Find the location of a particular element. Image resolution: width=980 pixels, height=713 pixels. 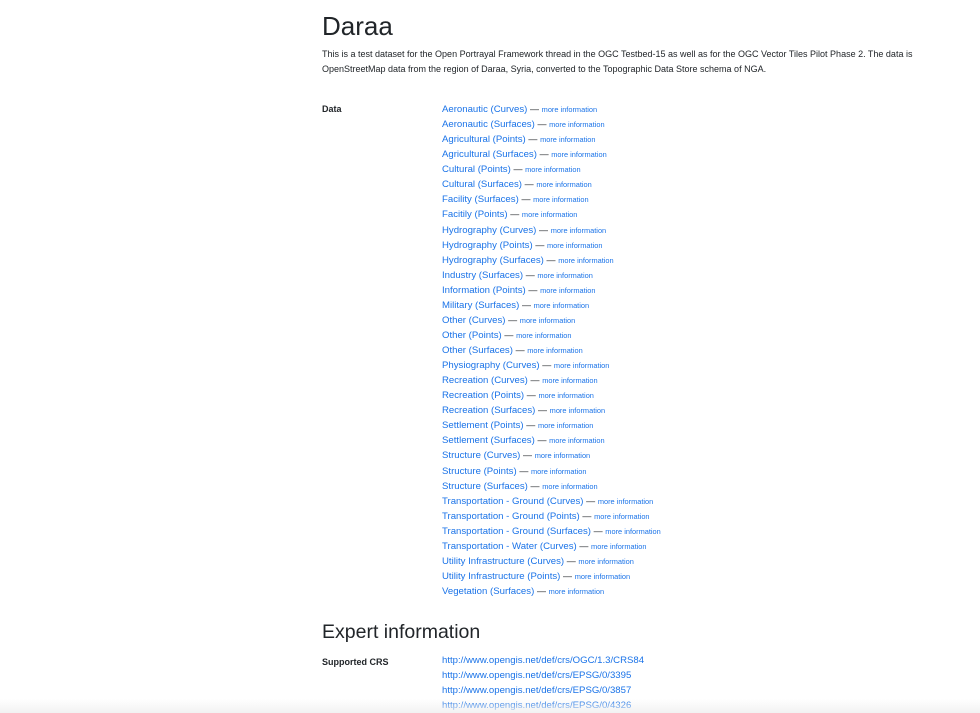

collection-link: Structure (Points) is located at coordinates (479, 471).